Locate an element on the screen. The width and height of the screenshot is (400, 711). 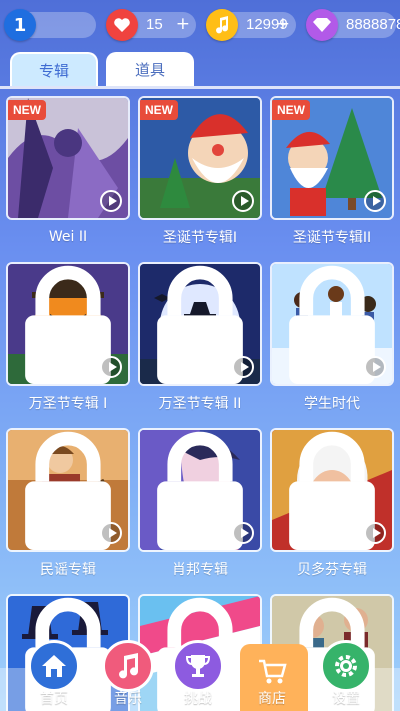
home-icon is located at coordinates (54, 666).